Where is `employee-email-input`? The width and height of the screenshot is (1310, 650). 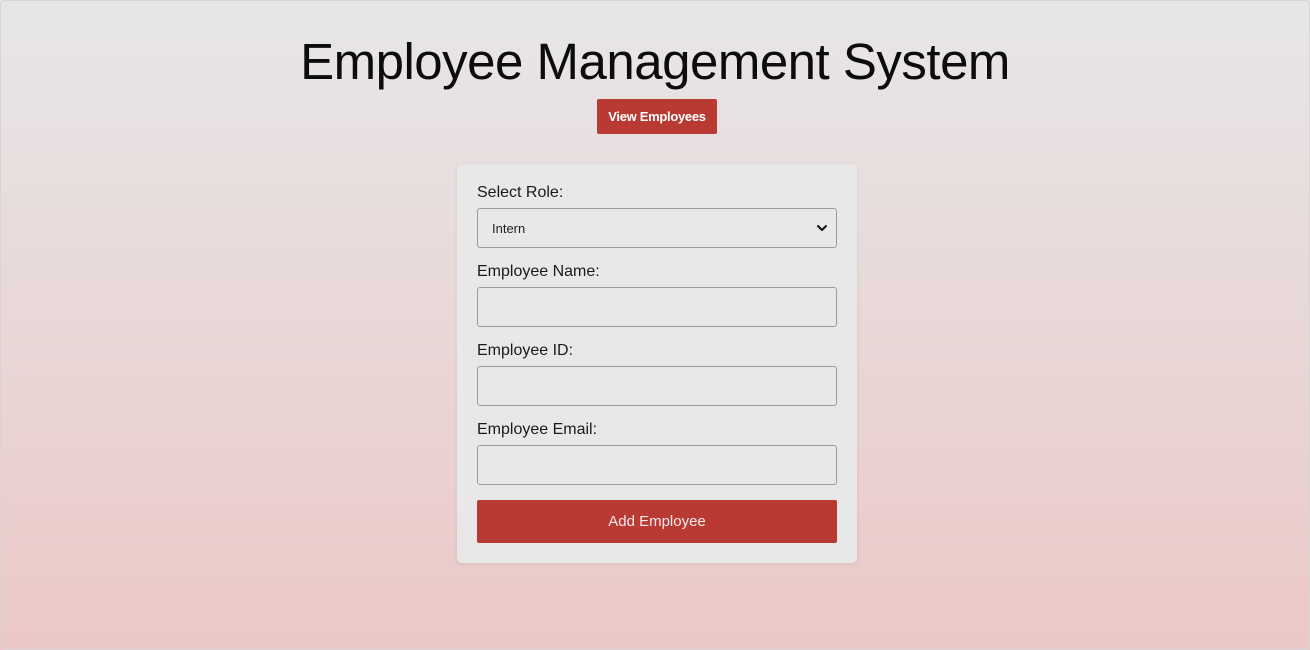
employee-email-input is located at coordinates (657, 465).